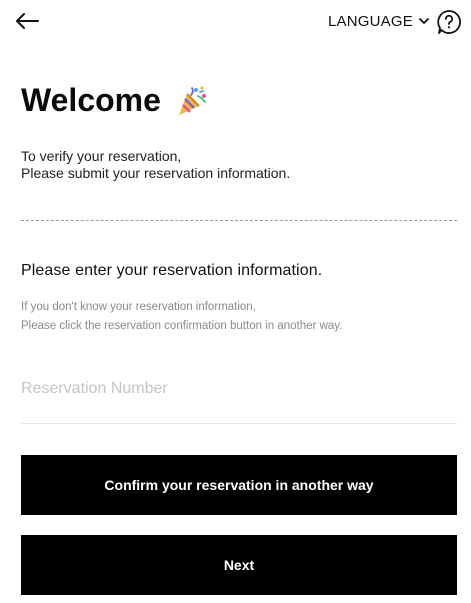  What do you see at coordinates (235, 22) in the screenshot?
I see `top-bar: LANGUAGE` at bounding box center [235, 22].